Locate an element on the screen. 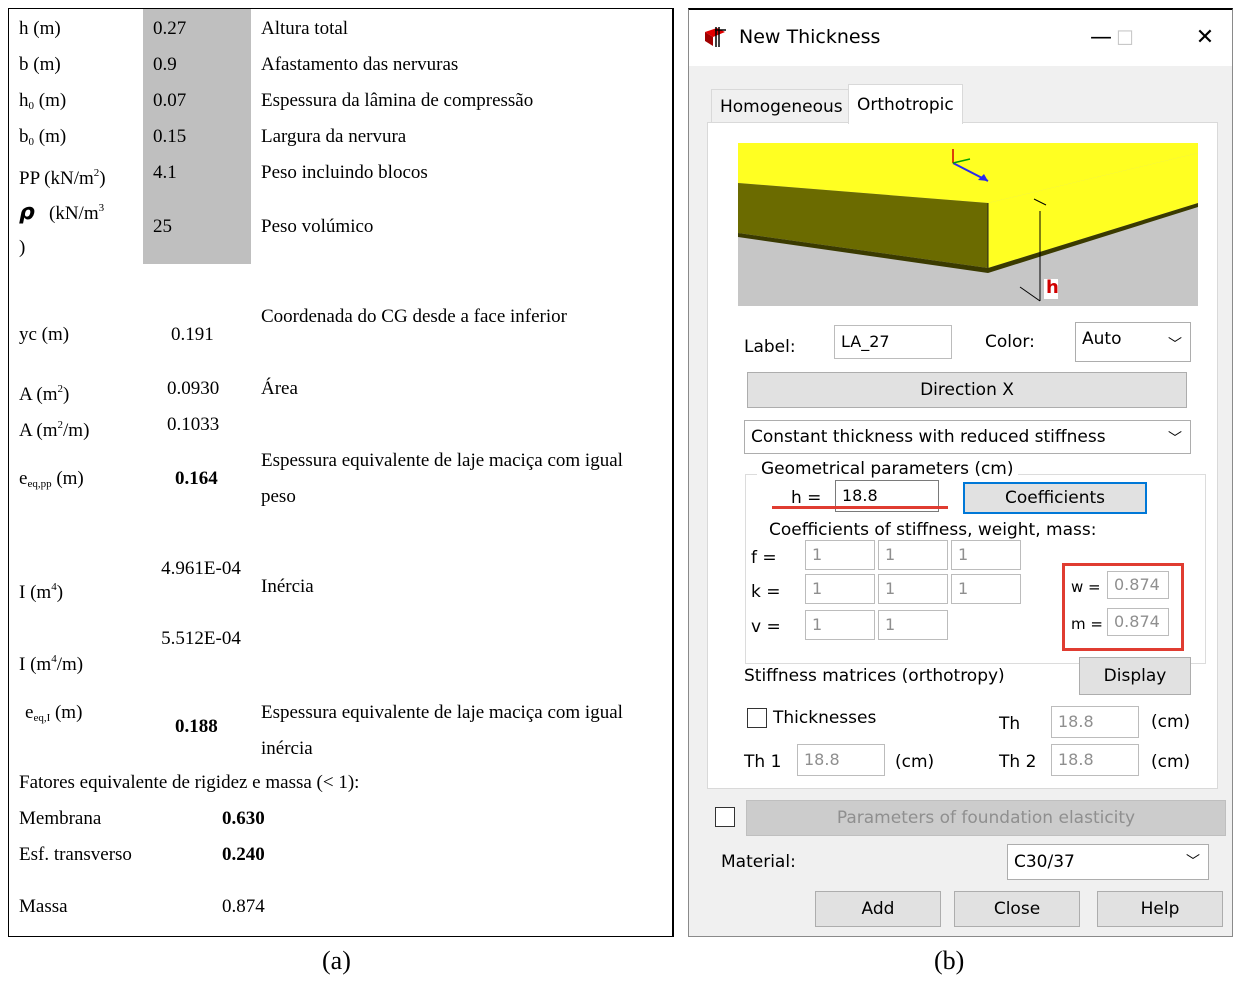 The width and height of the screenshot is (1237, 985). th1-label: Th 1 is located at coordinates (763, 762).